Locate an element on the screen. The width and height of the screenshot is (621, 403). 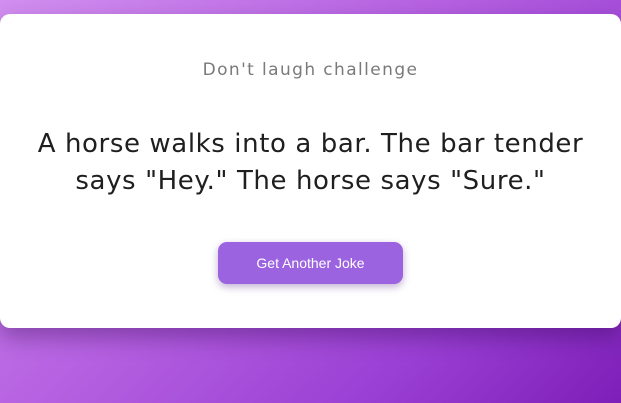
page-title: Don't laugh challenge is located at coordinates (310, 70).